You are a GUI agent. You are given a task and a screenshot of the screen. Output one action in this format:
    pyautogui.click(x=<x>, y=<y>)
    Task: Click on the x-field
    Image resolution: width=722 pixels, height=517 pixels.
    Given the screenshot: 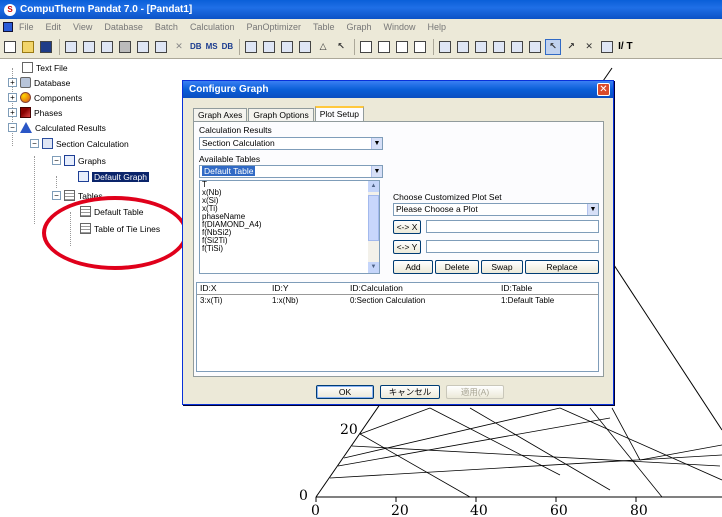 What is the action you would take?
    pyautogui.click(x=512, y=226)
    